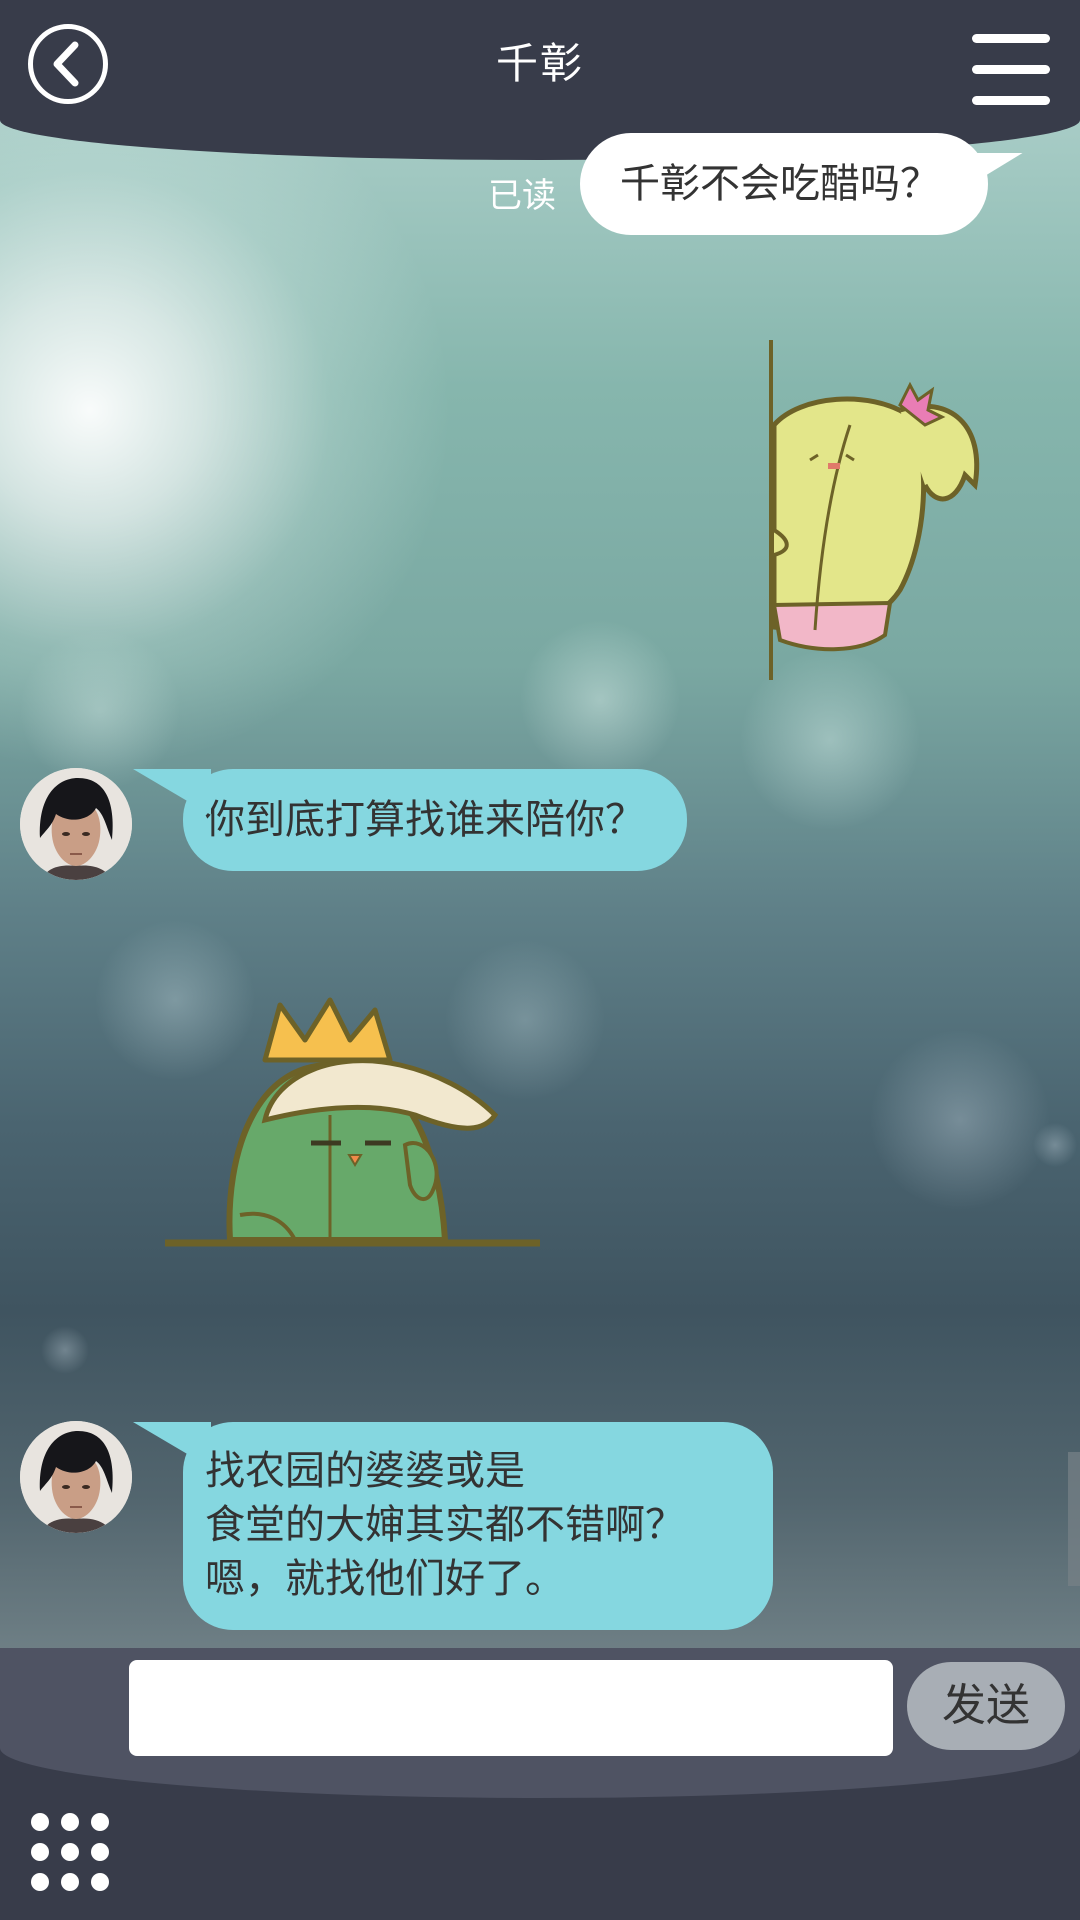 The image size is (1080, 1920). I want to click on yellow-cactus-peeking-sticker, so click(880, 510).